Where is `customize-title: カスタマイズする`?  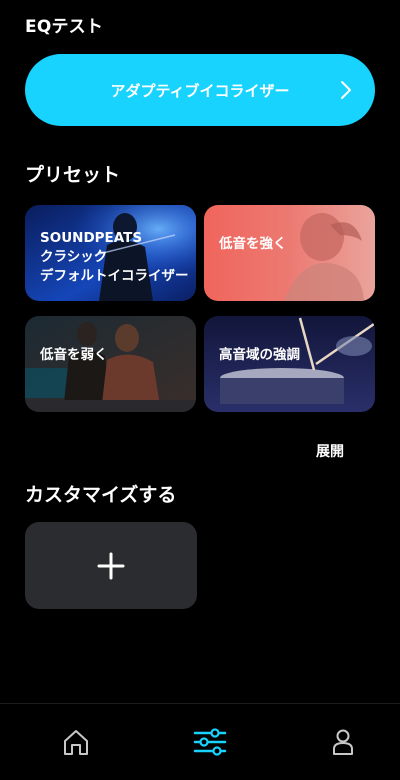
customize-title: カスタマイズする is located at coordinates (101, 495).